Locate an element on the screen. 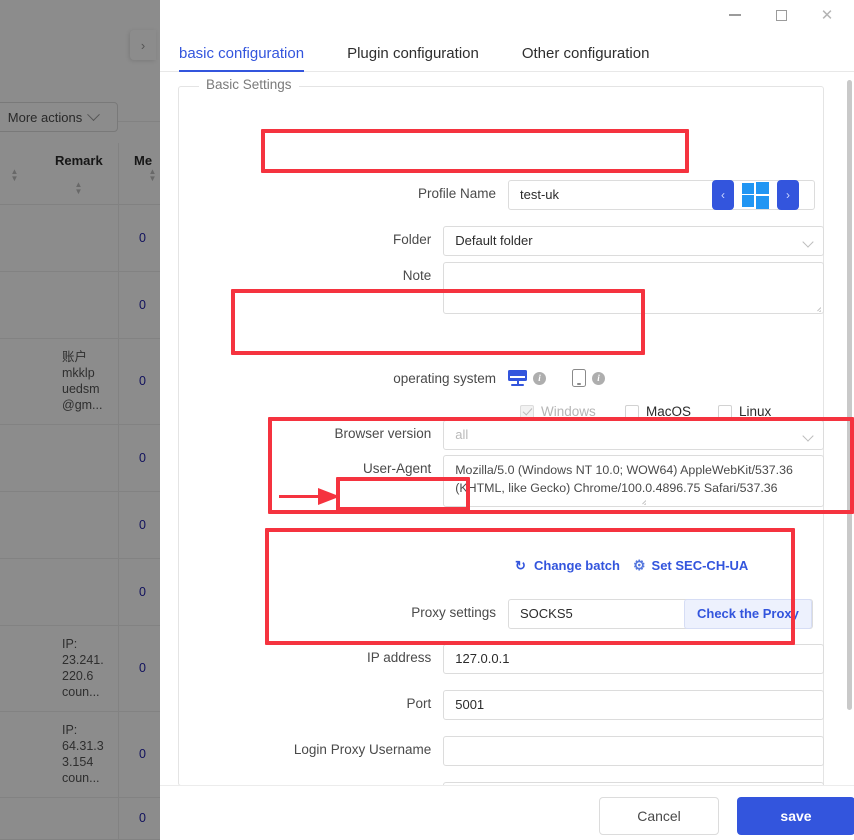  chevron-right-icon: › is located at coordinates (788, 195).